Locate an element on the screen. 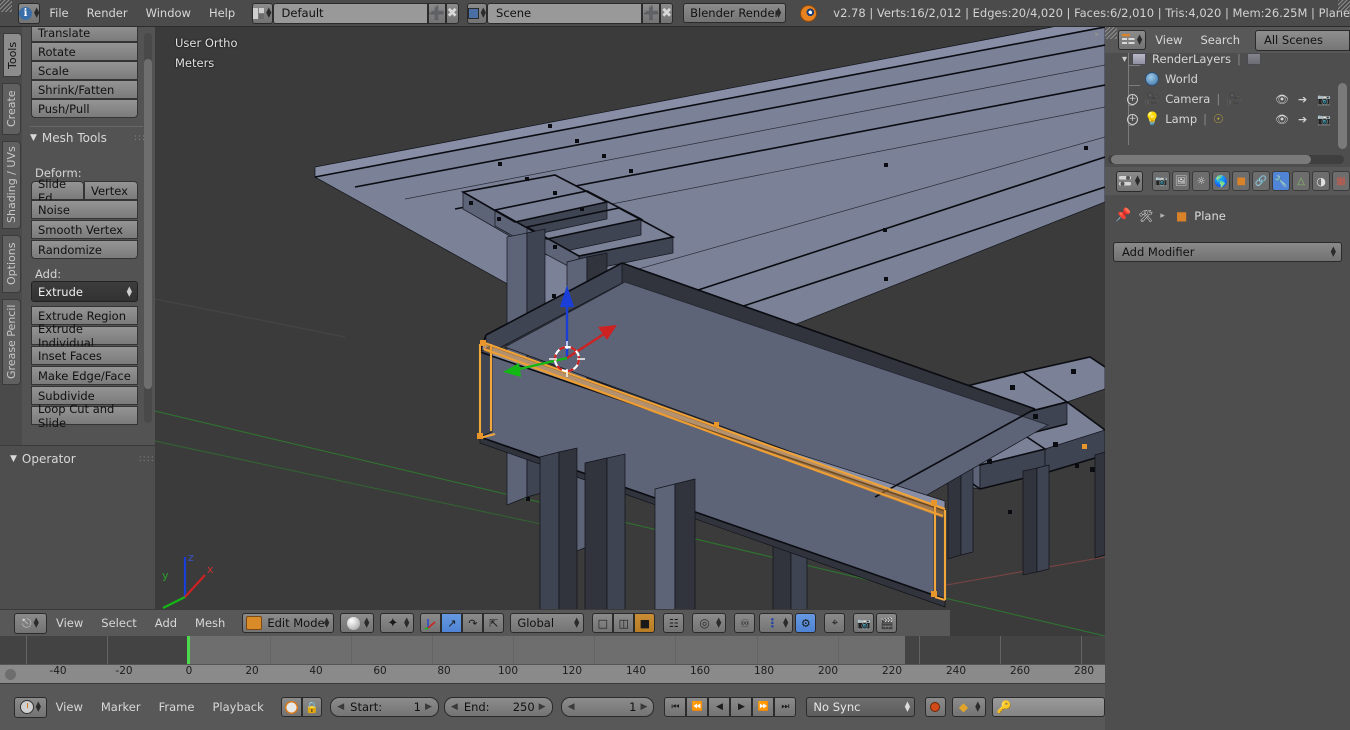 The width and height of the screenshot is (1350, 730). manipulator-toggle-icon is located at coordinates (431, 623).